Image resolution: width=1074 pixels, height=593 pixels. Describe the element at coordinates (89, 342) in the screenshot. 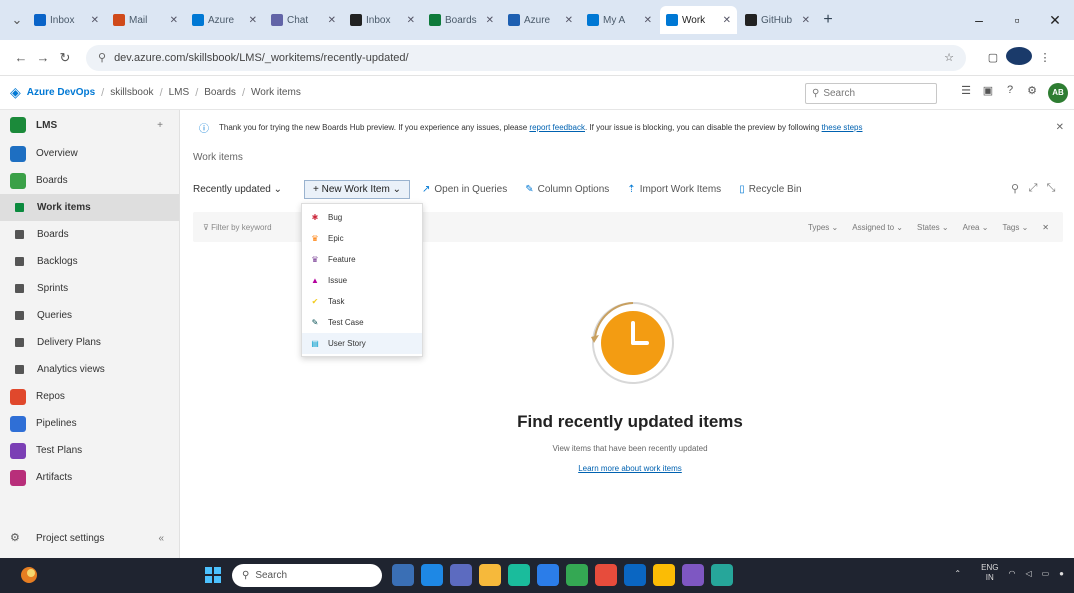

I see `sidebar-item: Delivery Plans` at that location.